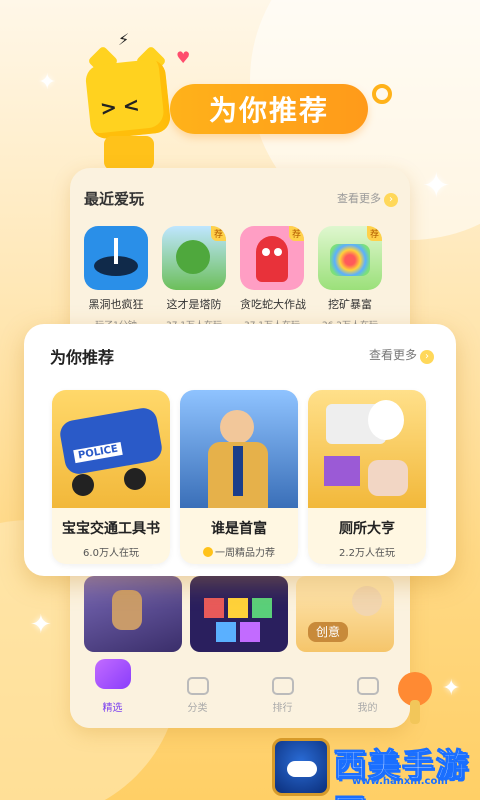  What do you see at coordinates (112, 674) in the screenshot?
I see `gamepad-icon` at bounding box center [112, 674].